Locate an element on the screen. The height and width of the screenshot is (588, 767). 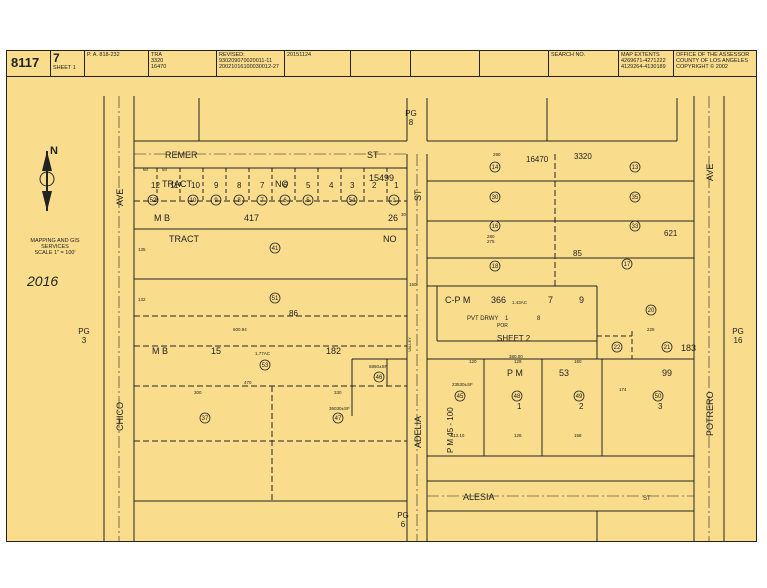
tract-label: P M is located at coordinates (515, 373).